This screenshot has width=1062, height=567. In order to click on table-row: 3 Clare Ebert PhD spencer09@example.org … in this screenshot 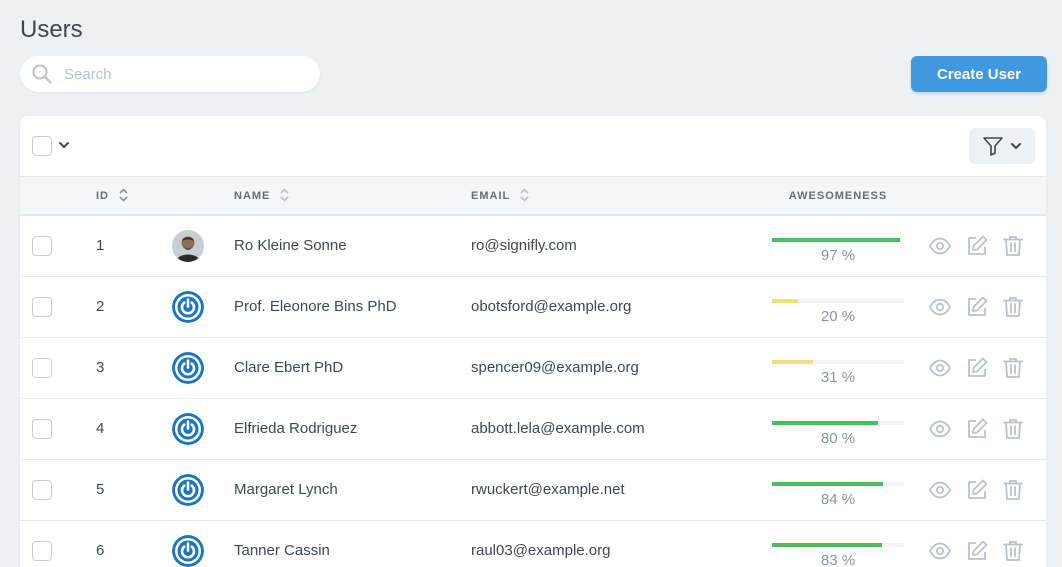, I will do `click(533, 368)`.